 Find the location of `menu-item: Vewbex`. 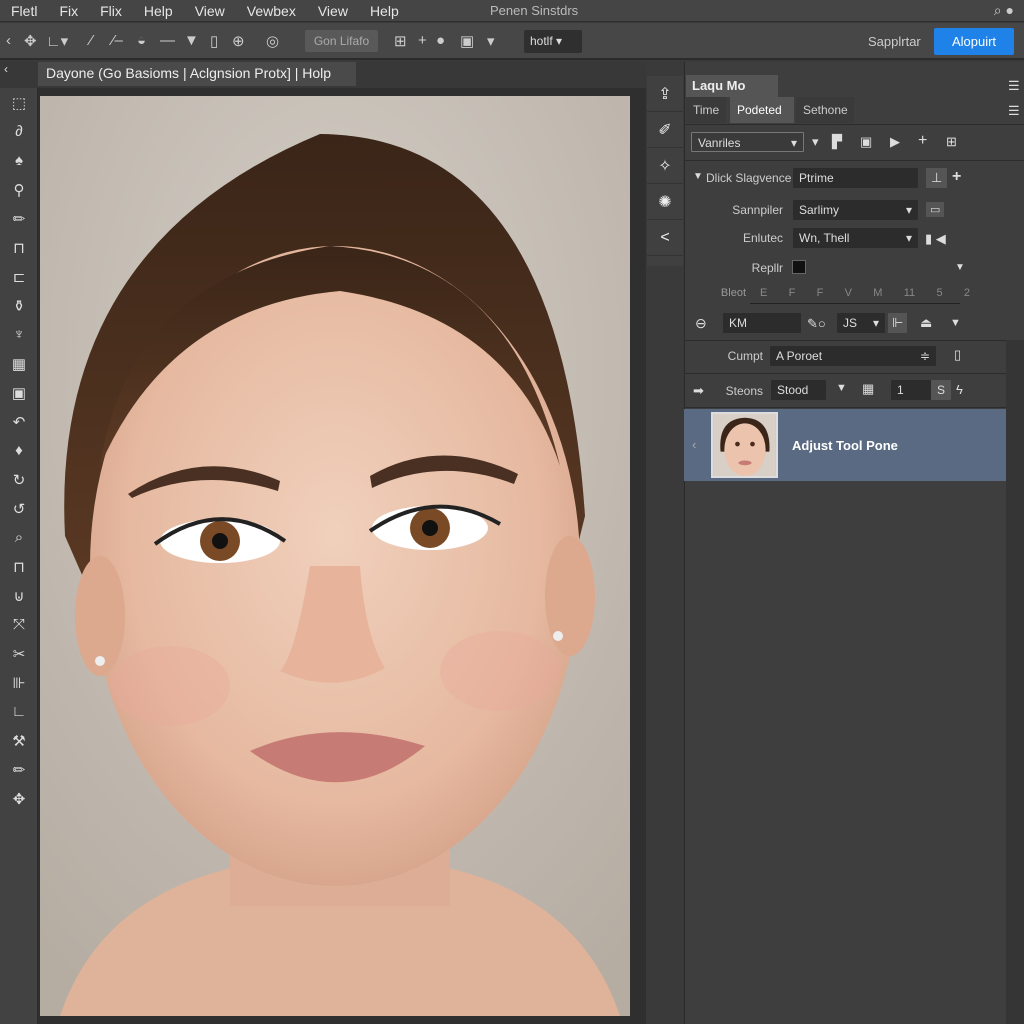

menu-item: Vewbex is located at coordinates (271, 11).